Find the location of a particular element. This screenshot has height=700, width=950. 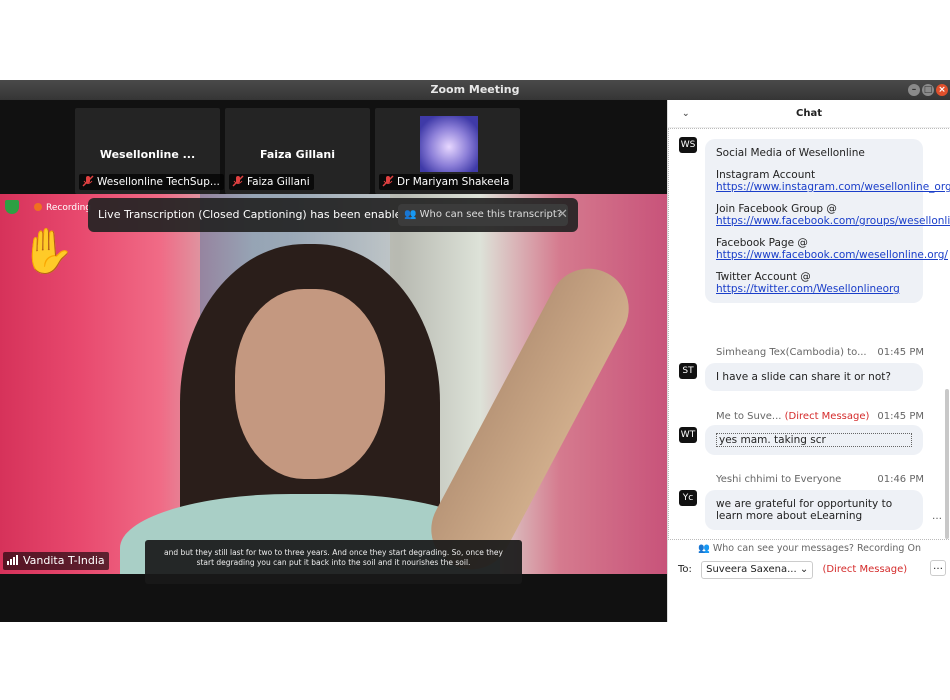

participant-name-tag: Dr Mariyam Shakeela is located at coordinates (446, 182).